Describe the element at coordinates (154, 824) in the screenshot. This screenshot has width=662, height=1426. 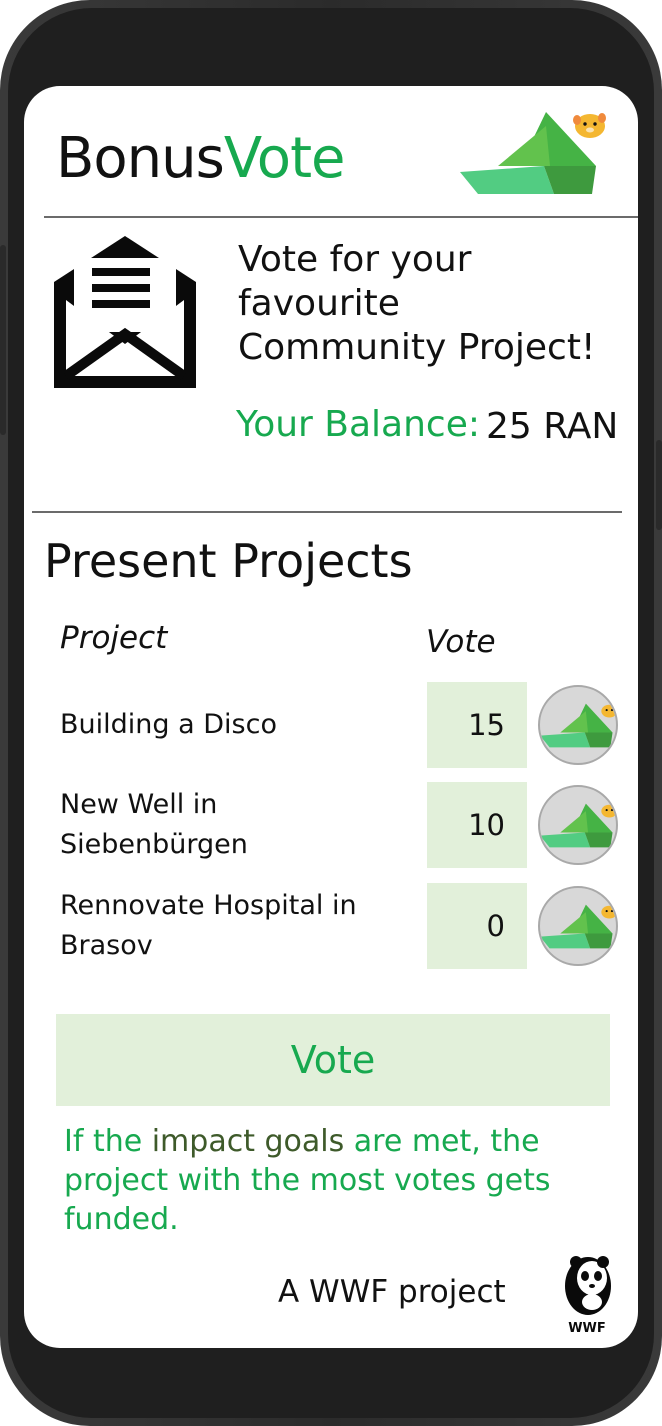
I see `project-name: New Well in Siebenbürgen` at that location.